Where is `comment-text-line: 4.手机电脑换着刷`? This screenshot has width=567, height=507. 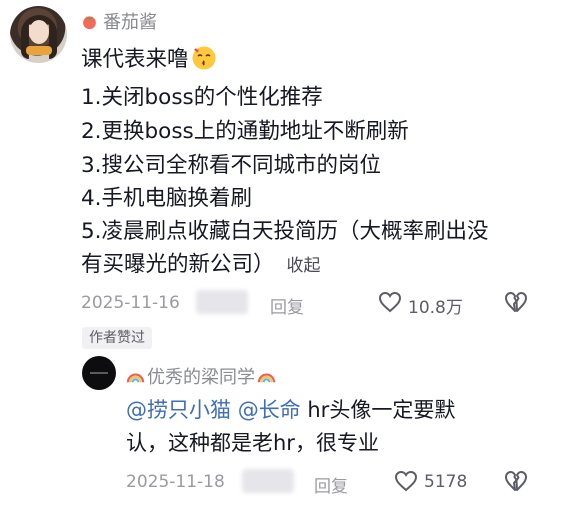
comment-text-line: 4.手机电脑换着刷 is located at coordinates (167, 198).